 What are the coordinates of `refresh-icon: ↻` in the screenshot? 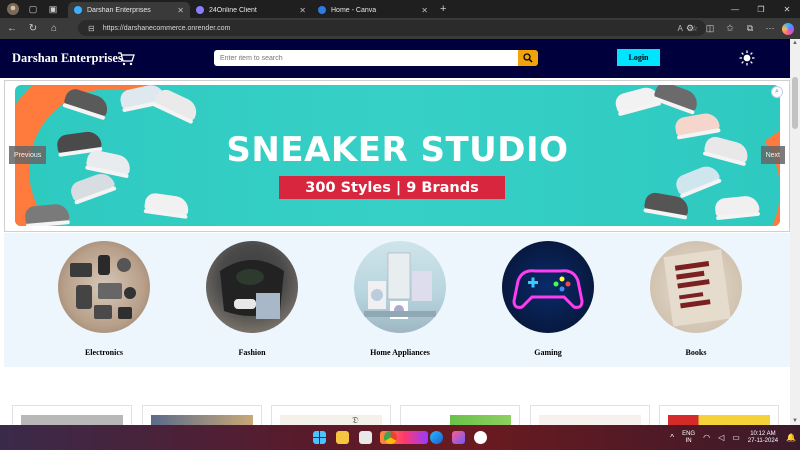 It's located at (33, 29).